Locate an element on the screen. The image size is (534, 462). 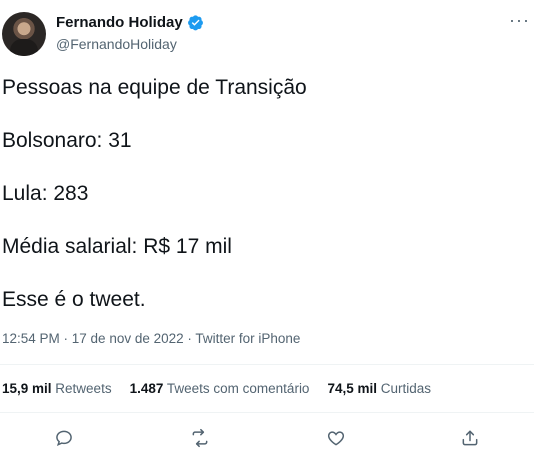
likes-stat: 74,5 mil Curtidas is located at coordinates (379, 388).